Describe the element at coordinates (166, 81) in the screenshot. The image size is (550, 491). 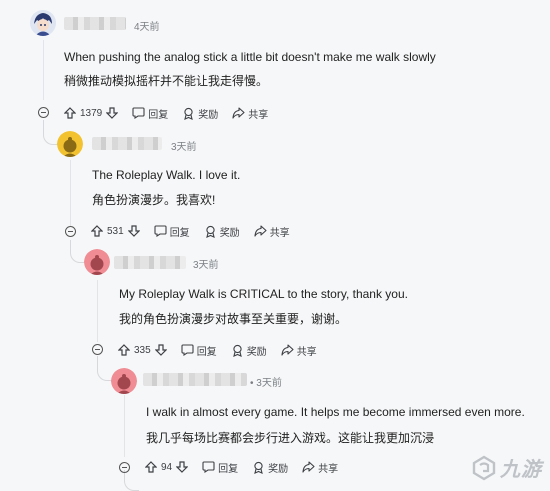
I see `comment-text-zh: 稍微推动模拟摇杆并不能让我走得慢。` at that location.